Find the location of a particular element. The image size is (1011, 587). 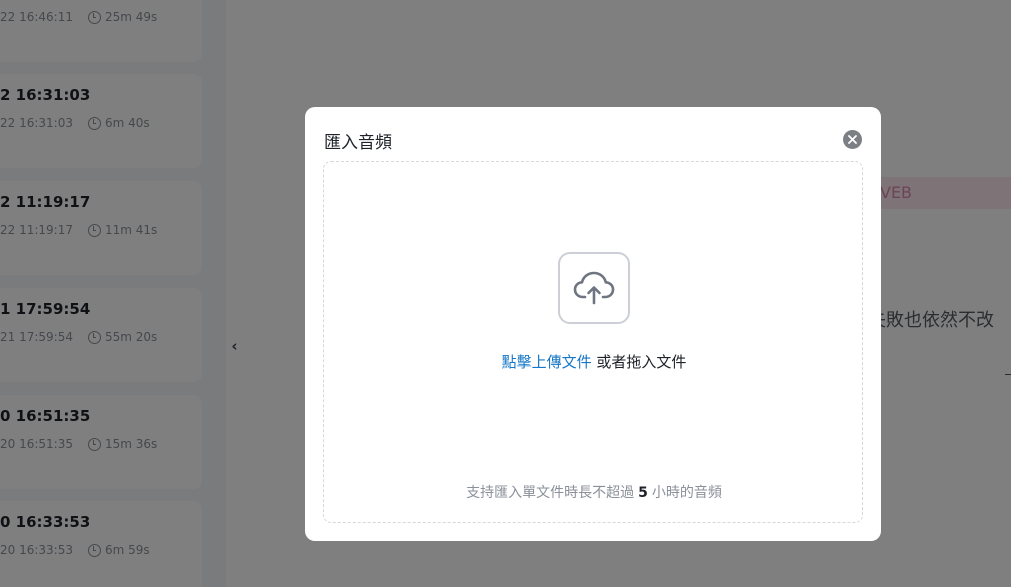

drag-drop-text: 或者拖入文件 is located at coordinates (639, 362).